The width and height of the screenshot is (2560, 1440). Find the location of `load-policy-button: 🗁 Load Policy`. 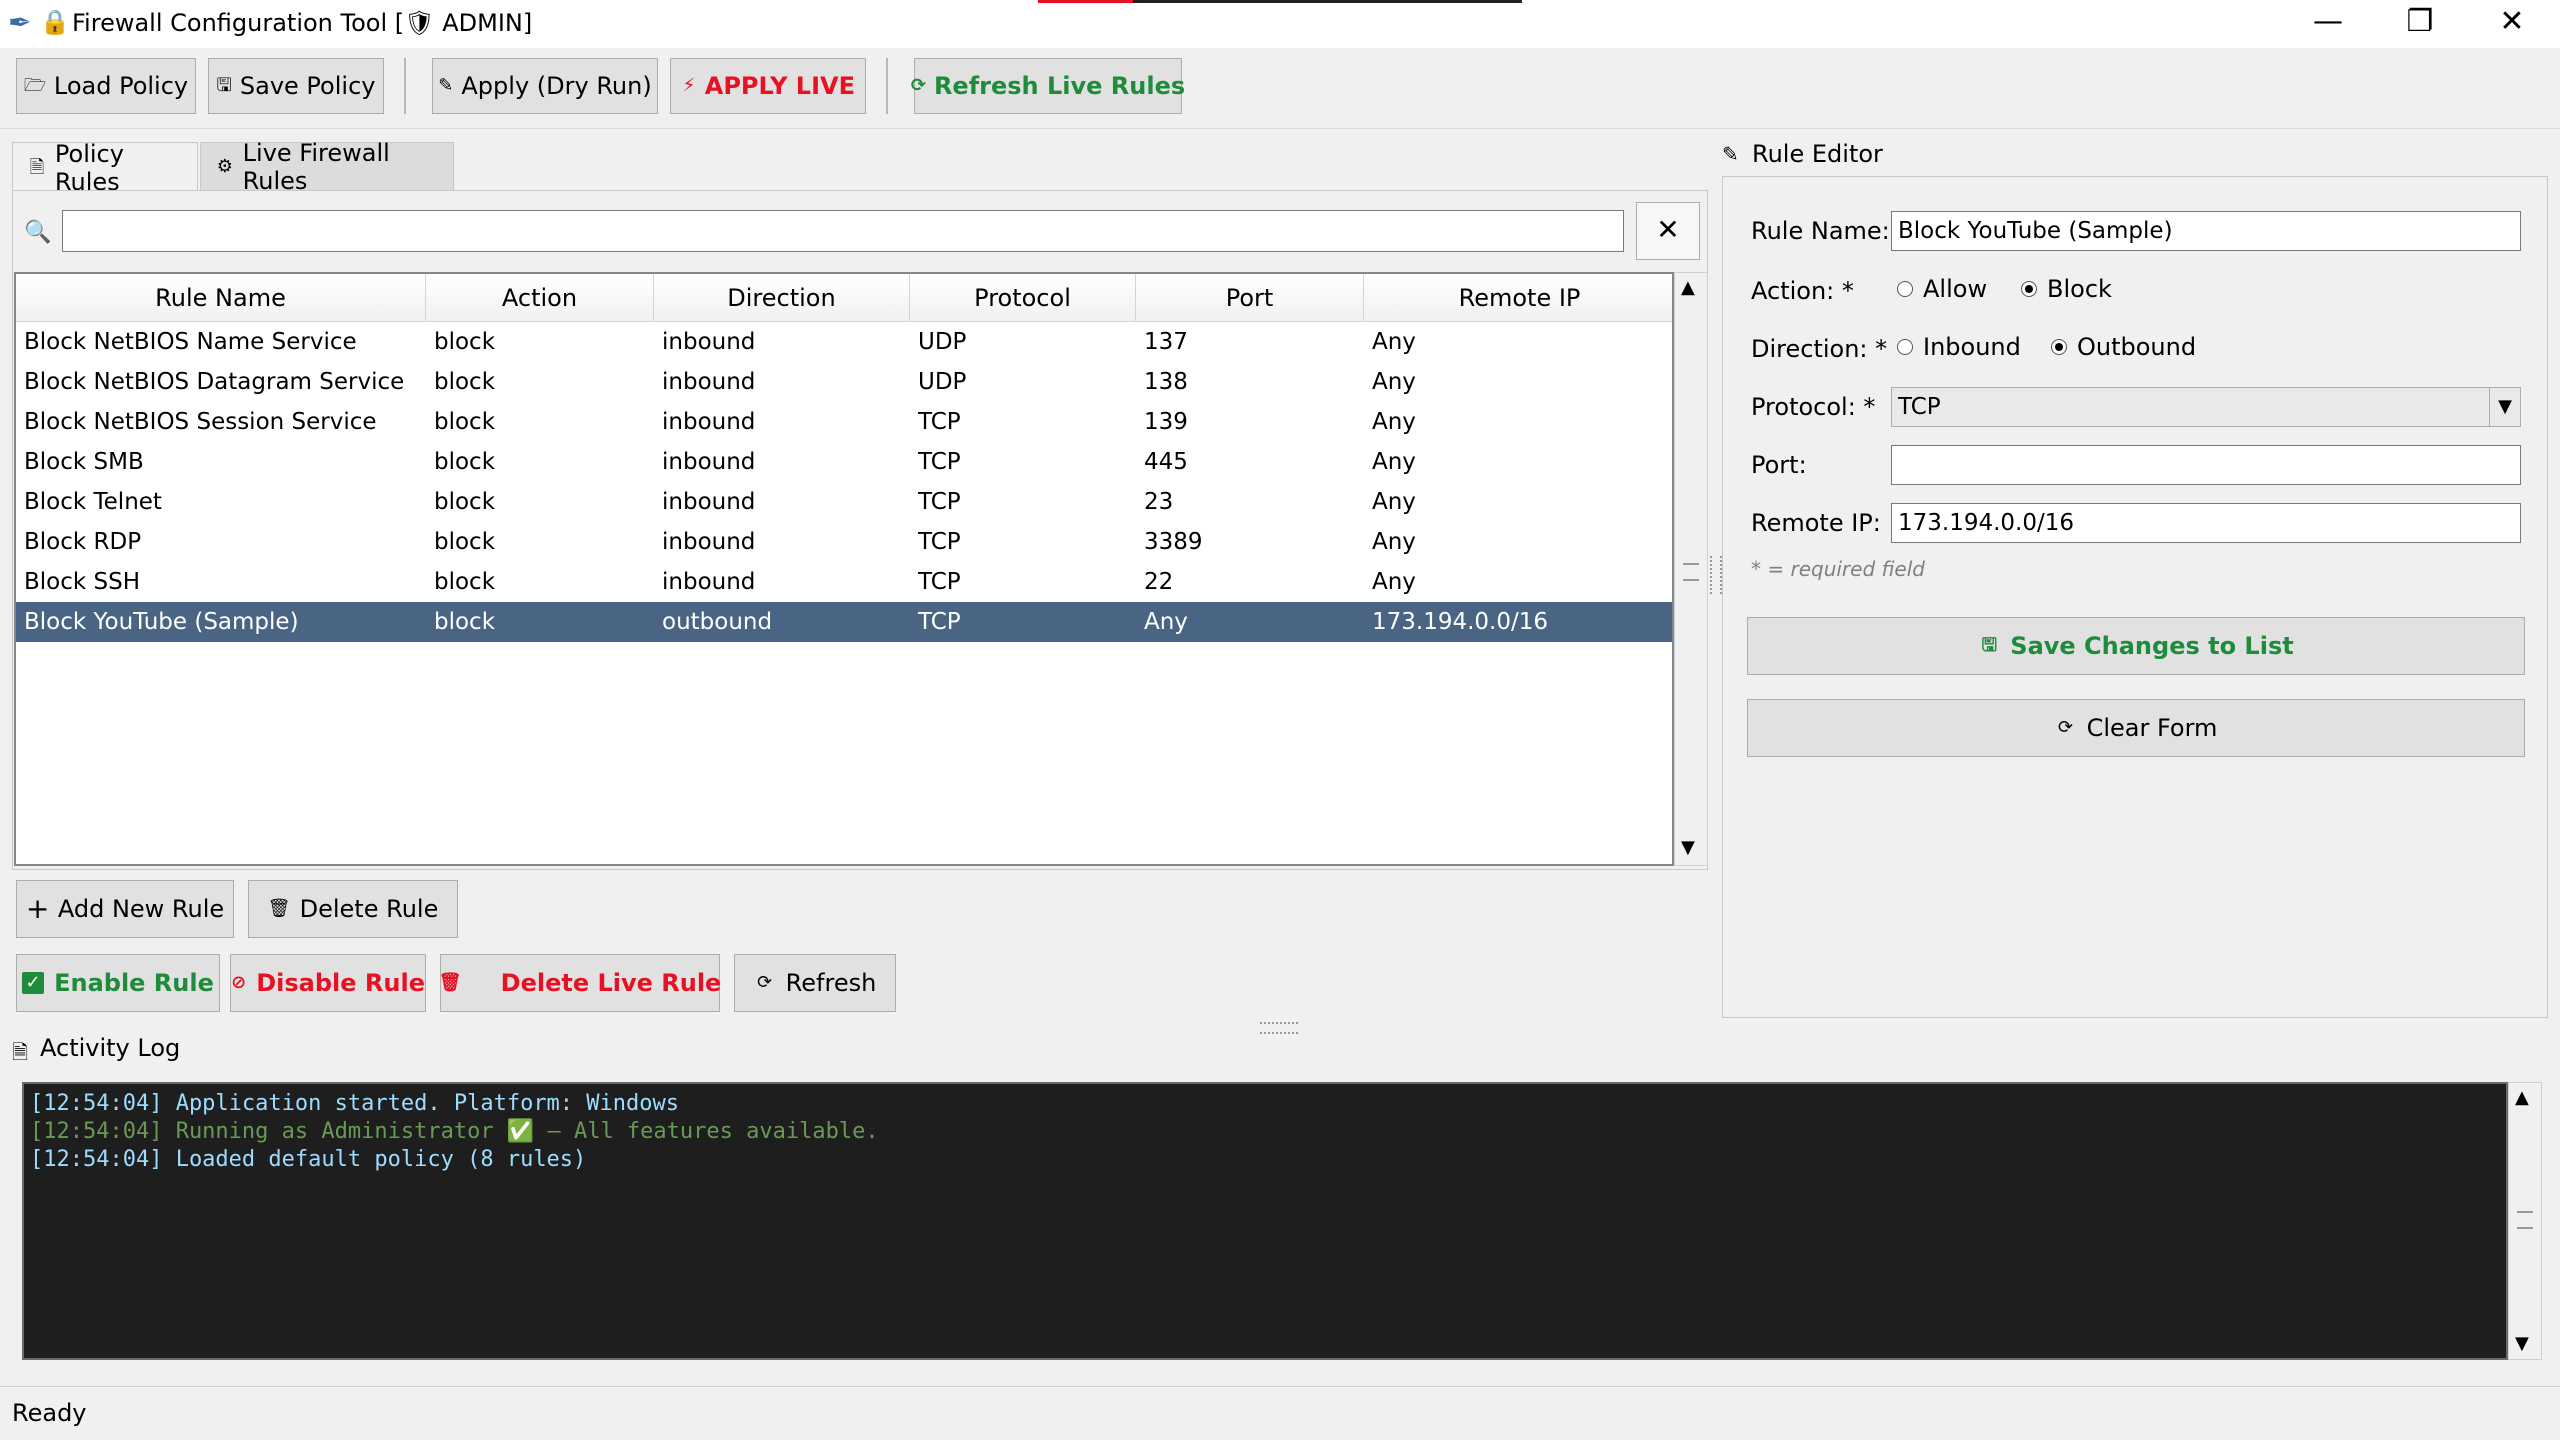

load-policy-button: 🗁 Load Policy is located at coordinates (106, 86).